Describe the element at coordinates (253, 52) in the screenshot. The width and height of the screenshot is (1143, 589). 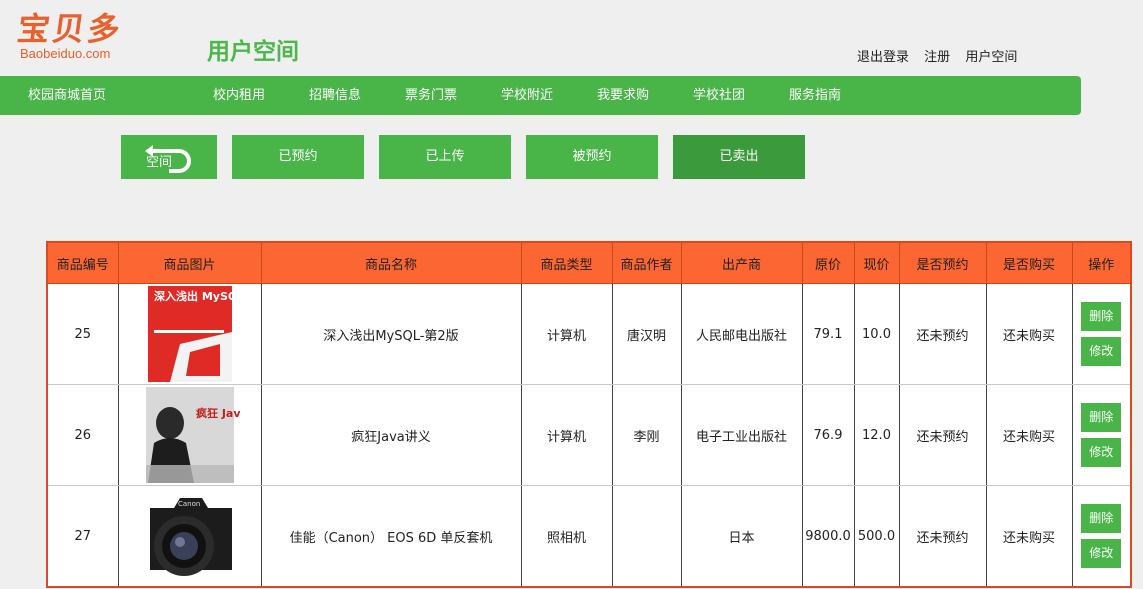
I see `page-title: 用户空间` at that location.